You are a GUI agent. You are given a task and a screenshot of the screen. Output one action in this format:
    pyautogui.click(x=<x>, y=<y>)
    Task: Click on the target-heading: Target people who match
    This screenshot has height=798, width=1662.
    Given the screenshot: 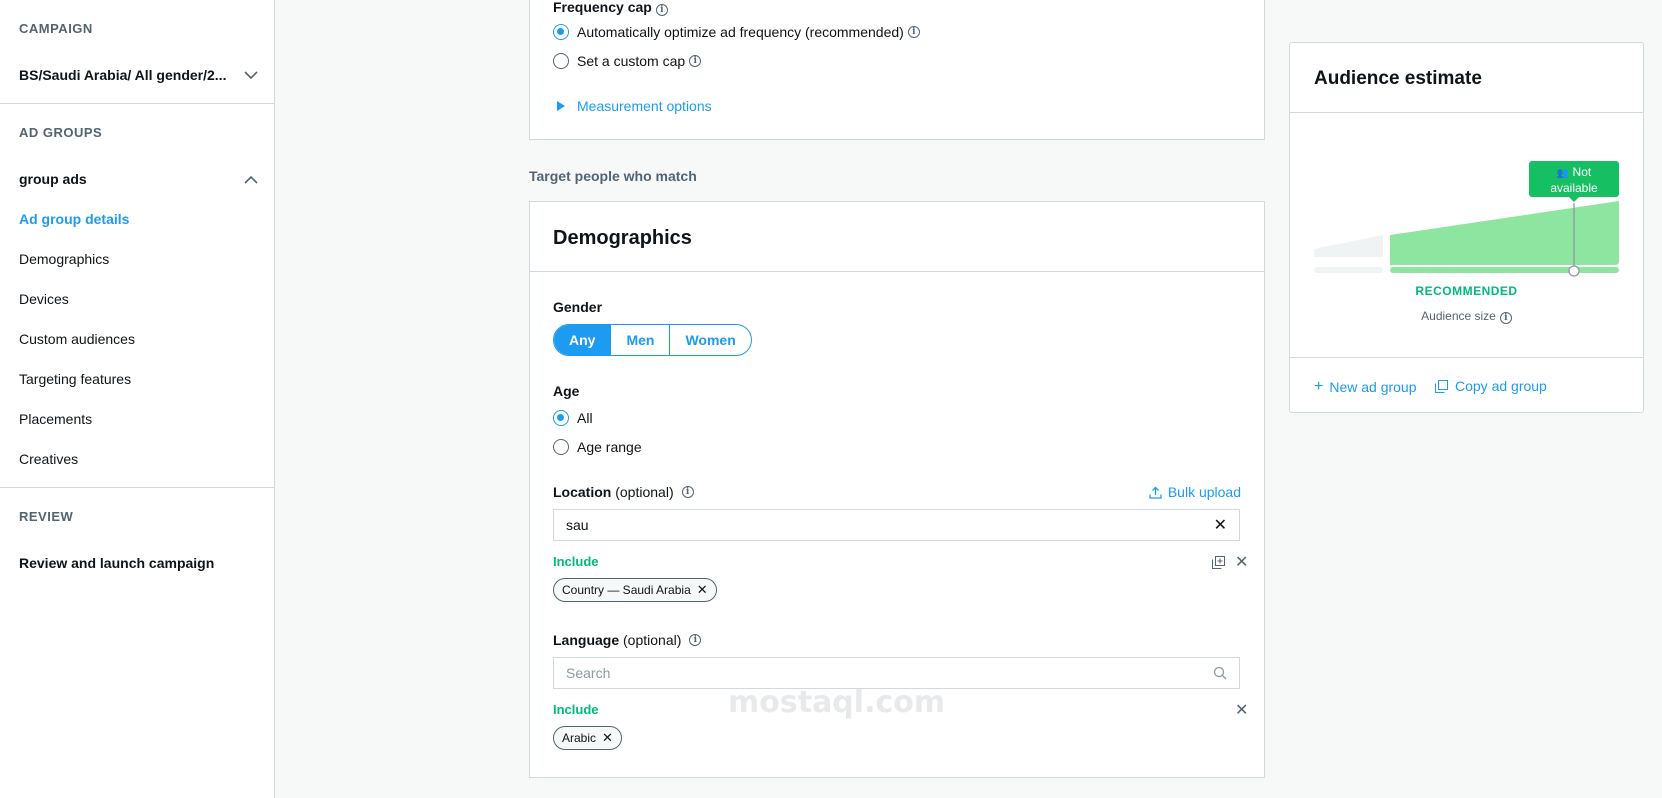 What is the action you would take?
    pyautogui.click(x=613, y=176)
    